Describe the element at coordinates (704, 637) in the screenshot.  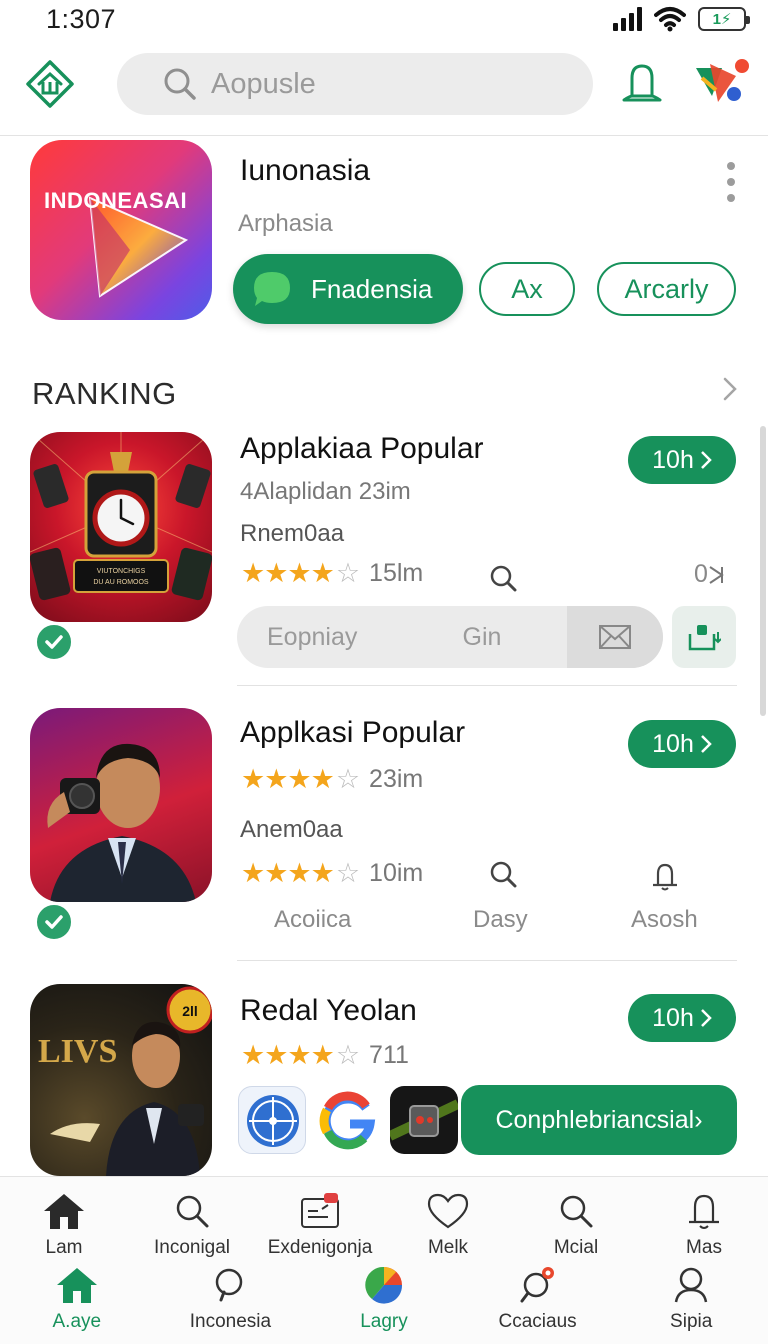
I see `download-icon` at that location.